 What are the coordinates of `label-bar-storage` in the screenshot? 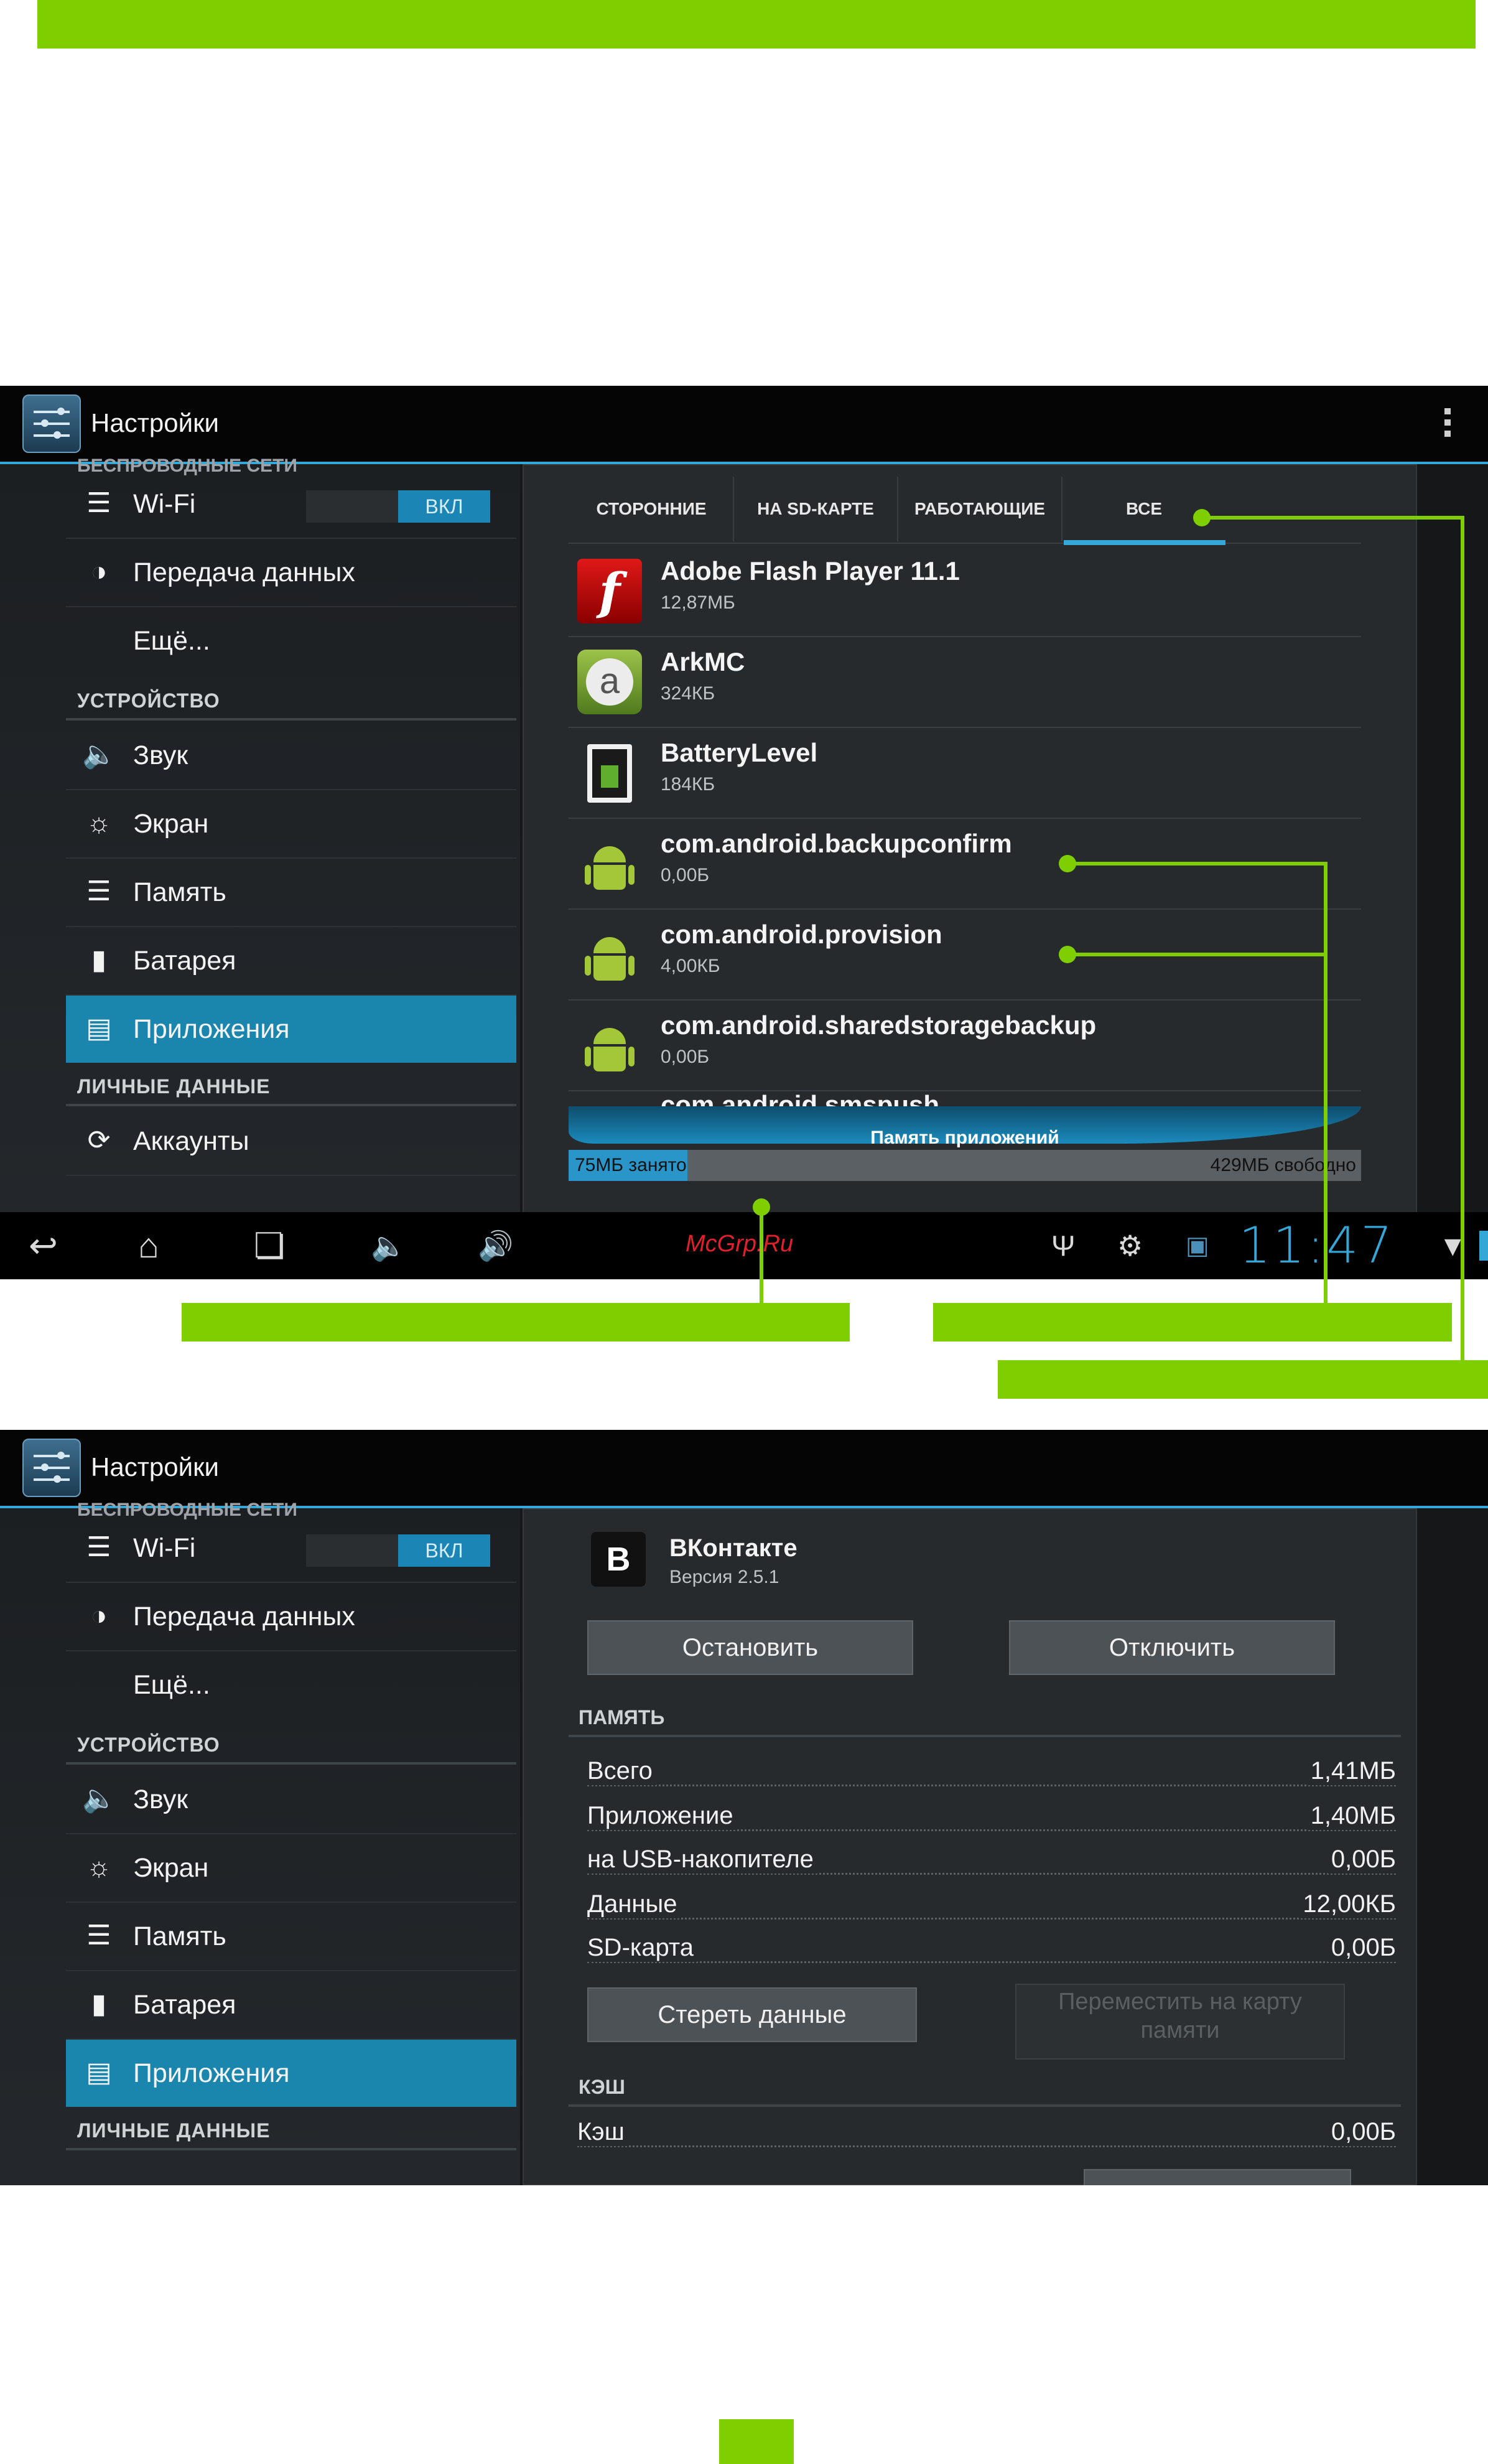 It's located at (516, 1322).